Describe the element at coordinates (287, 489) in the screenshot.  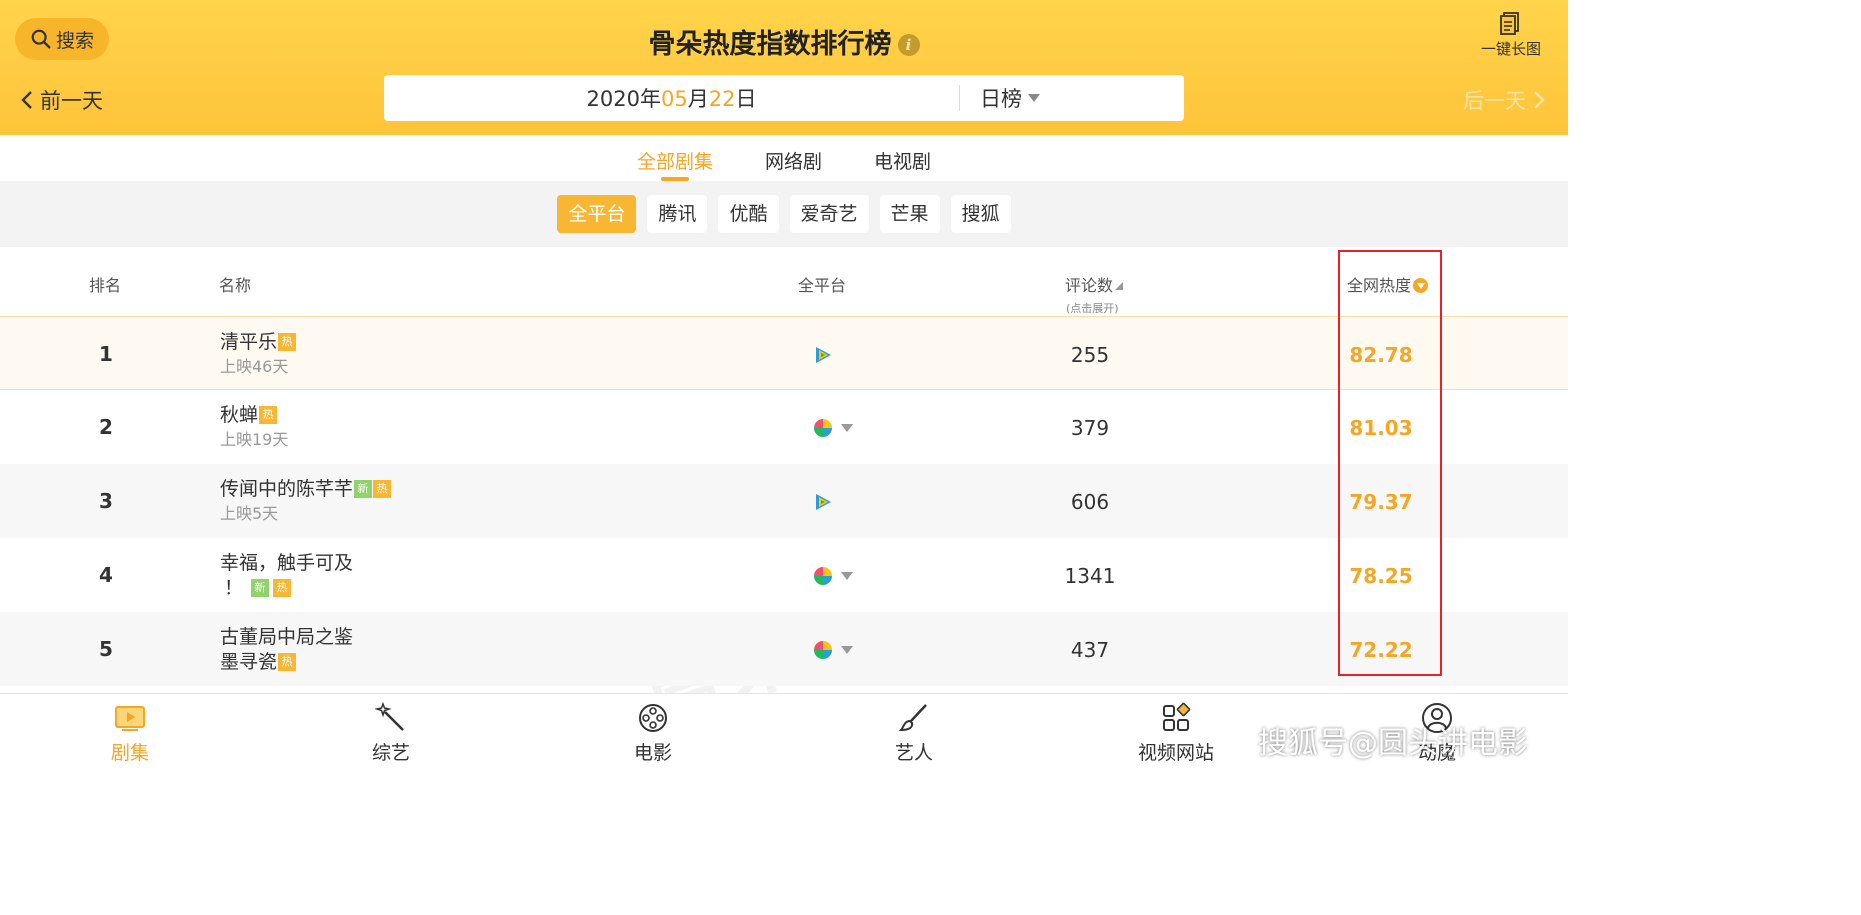
I see `series-title: 传闻中的陈芊芊` at that location.